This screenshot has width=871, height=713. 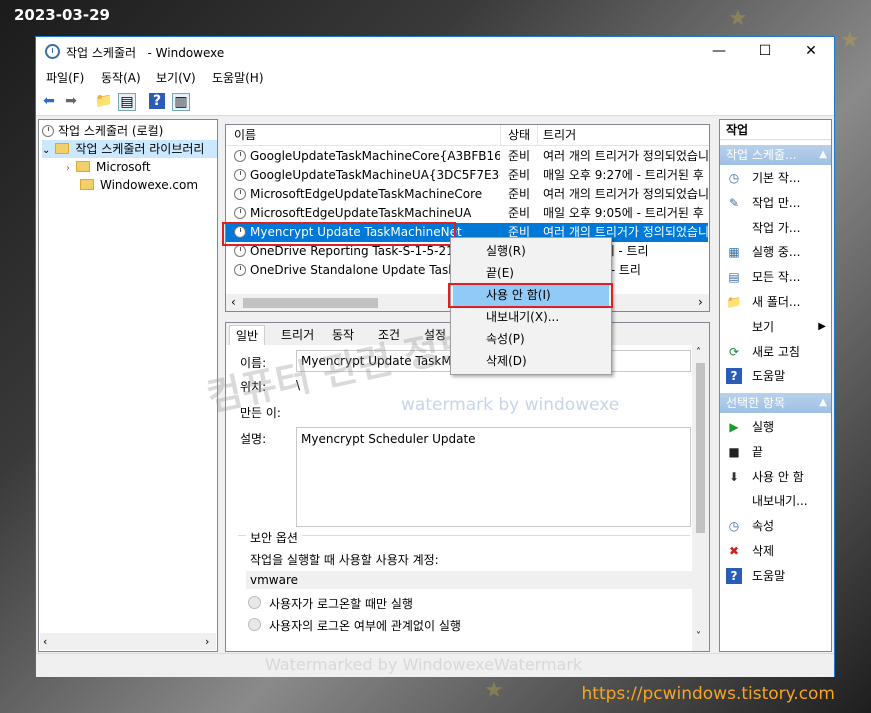 What do you see at coordinates (559, 135) in the screenshot?
I see `column-trigger: 트리거` at bounding box center [559, 135].